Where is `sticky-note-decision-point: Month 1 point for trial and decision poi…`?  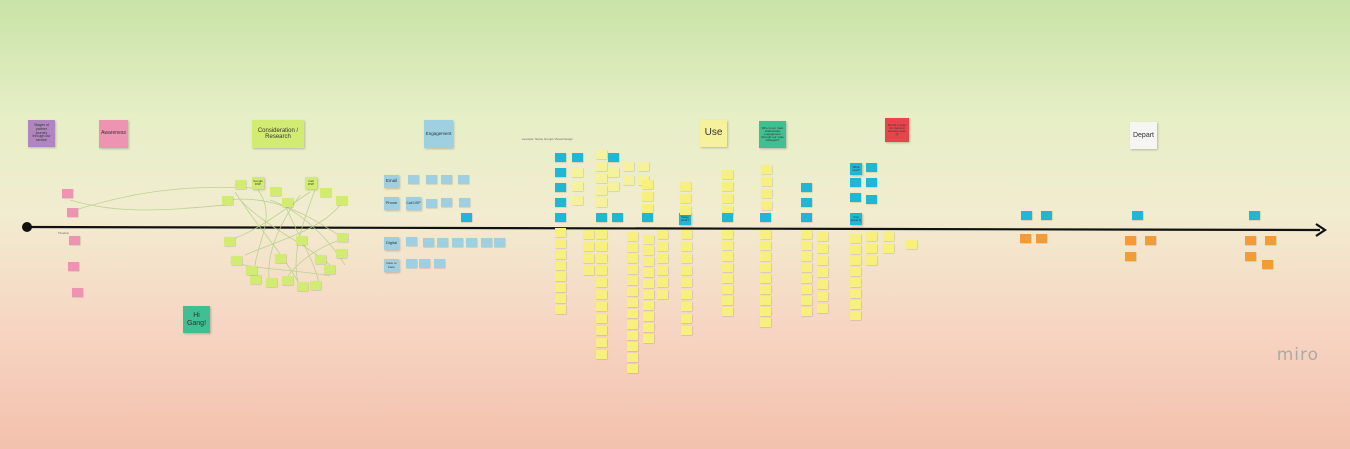
sticky-note-decision-point: Month 1 point for trial and decision poi… is located at coordinates (897, 130).